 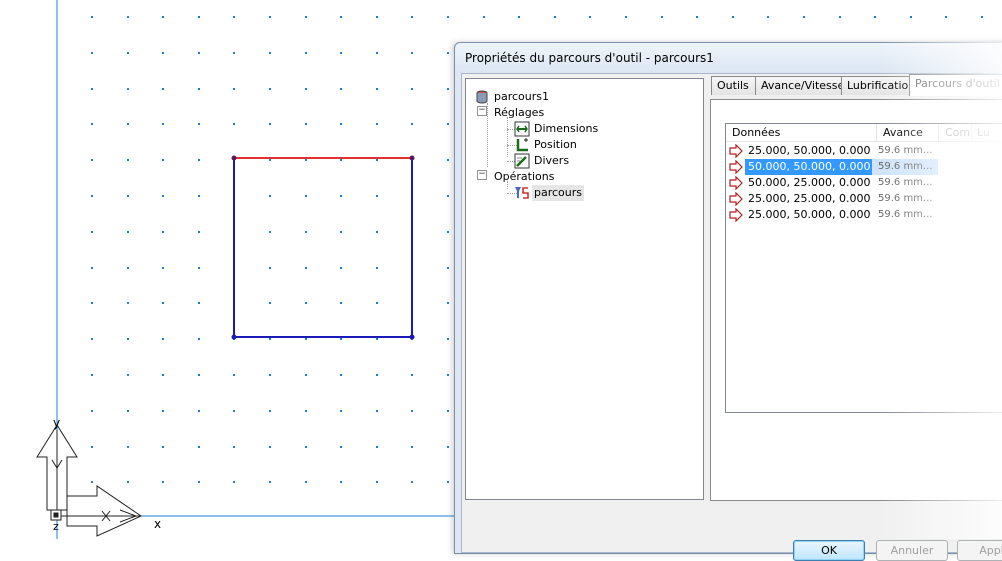 I want to click on axis-x-label: x, so click(x=157, y=524).